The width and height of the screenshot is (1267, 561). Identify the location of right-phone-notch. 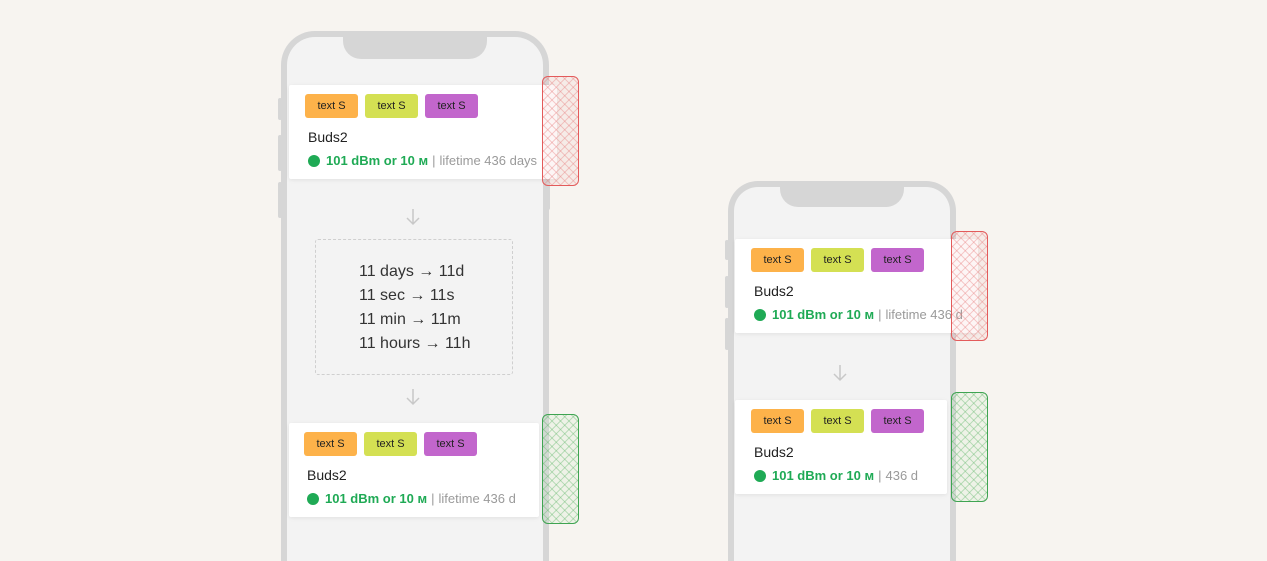
(842, 194).